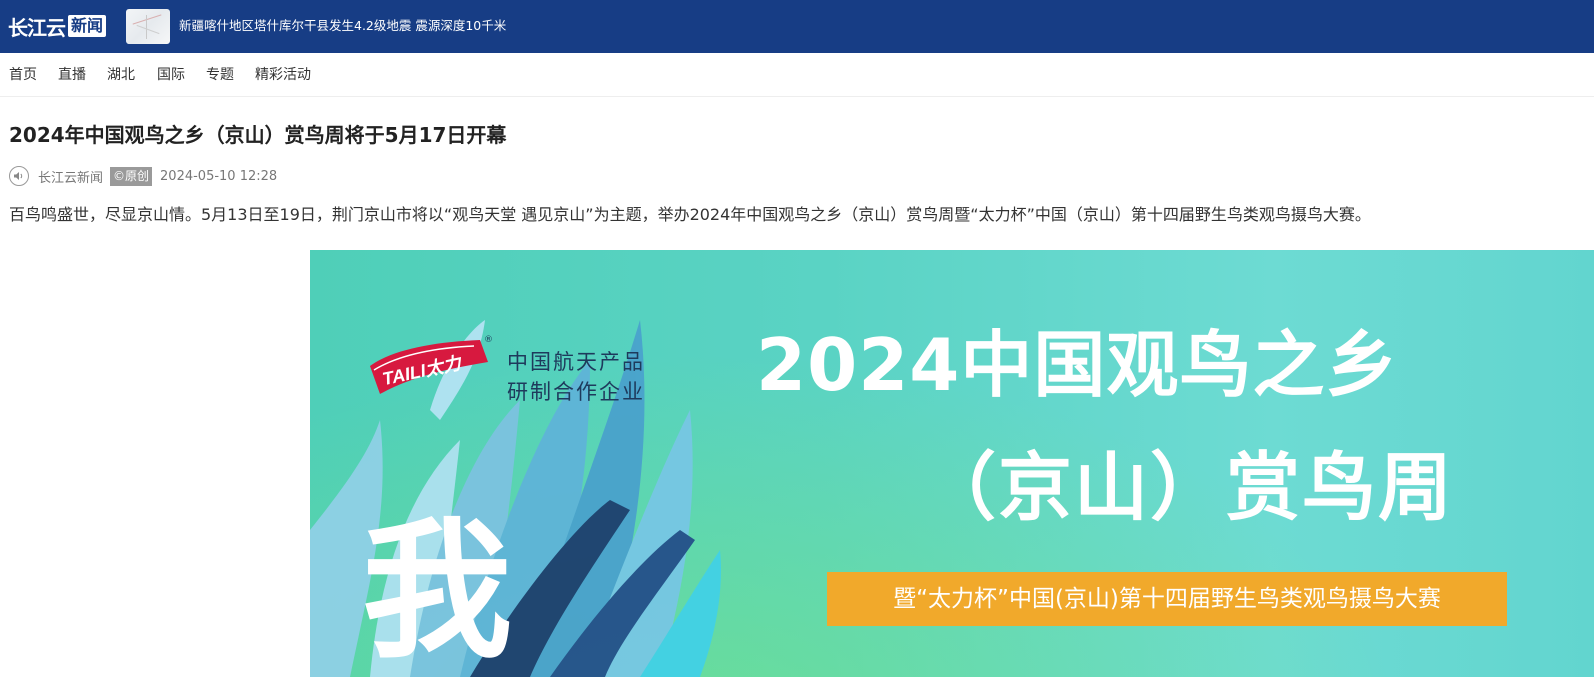 Image resolution: width=1594 pixels, height=677 pixels. What do you see at coordinates (1188, 488) in the screenshot?
I see `poster-heading-line2: （京山）赏鸟周` at bounding box center [1188, 488].